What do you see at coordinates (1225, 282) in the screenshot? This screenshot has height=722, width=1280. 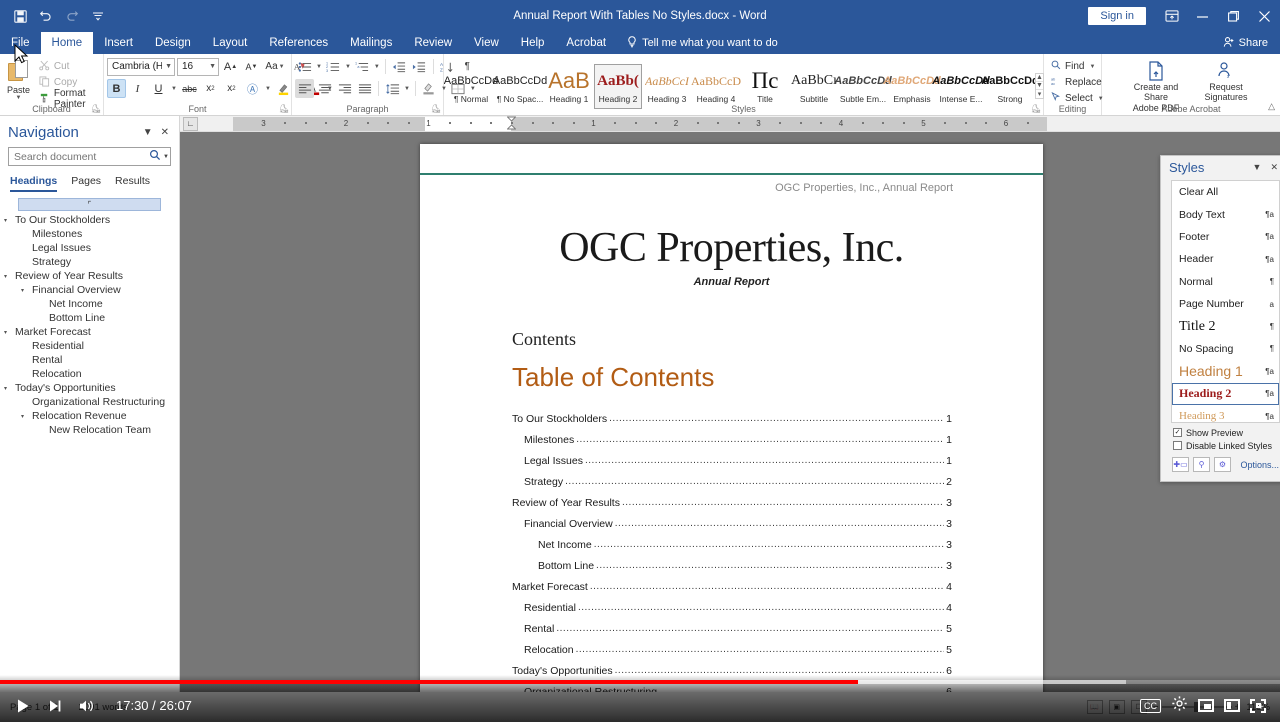 I see `styles-pane-item: Normal ¶` at bounding box center [1225, 282].